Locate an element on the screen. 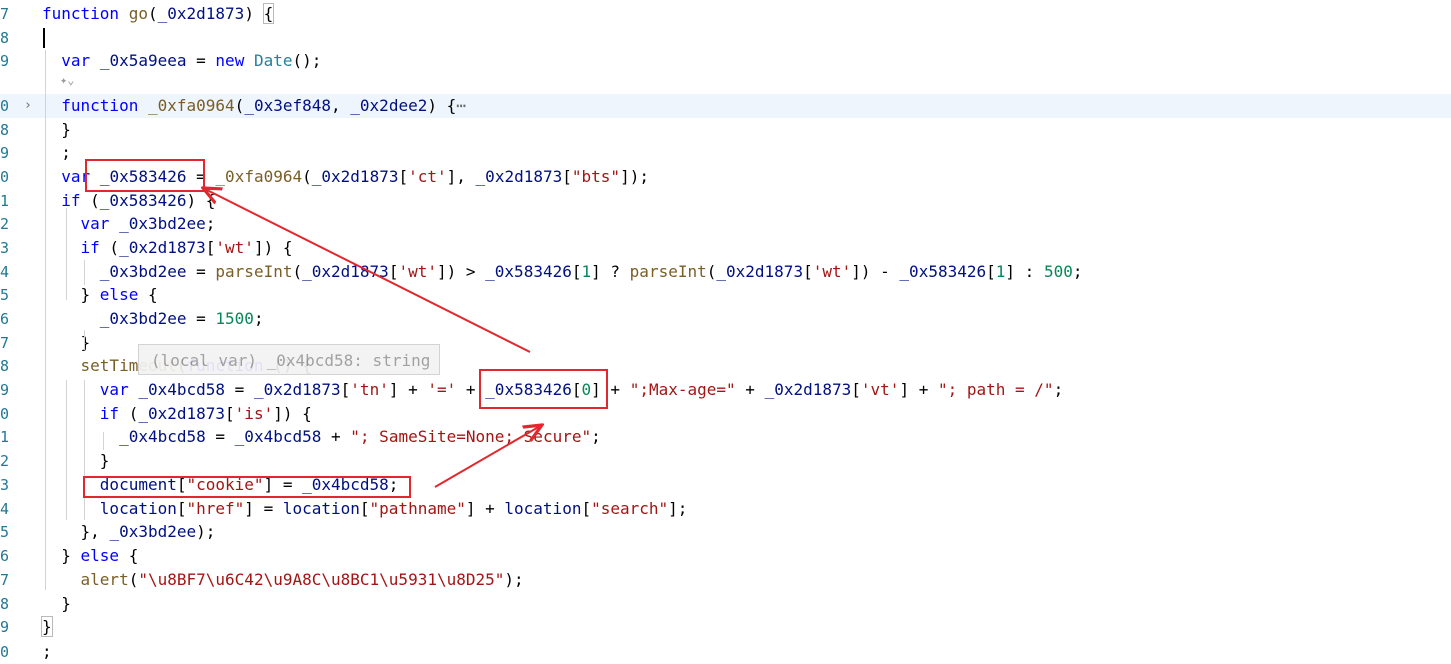  arrow-to-var-declaration is located at coordinates (367, 270).